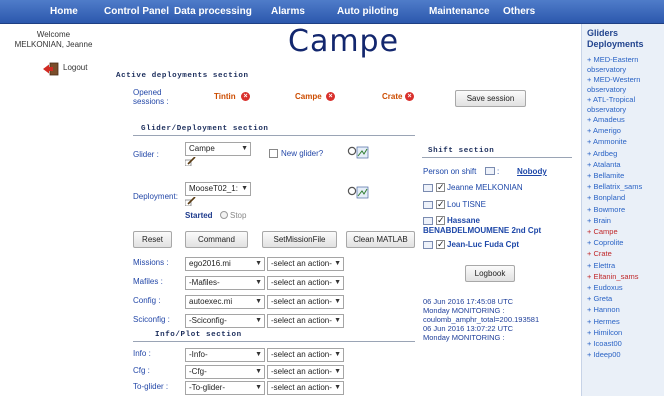 This screenshot has width=664, height=396. What do you see at coordinates (225, 355) in the screenshot?
I see `info-select: -Info- ▼` at bounding box center [225, 355].